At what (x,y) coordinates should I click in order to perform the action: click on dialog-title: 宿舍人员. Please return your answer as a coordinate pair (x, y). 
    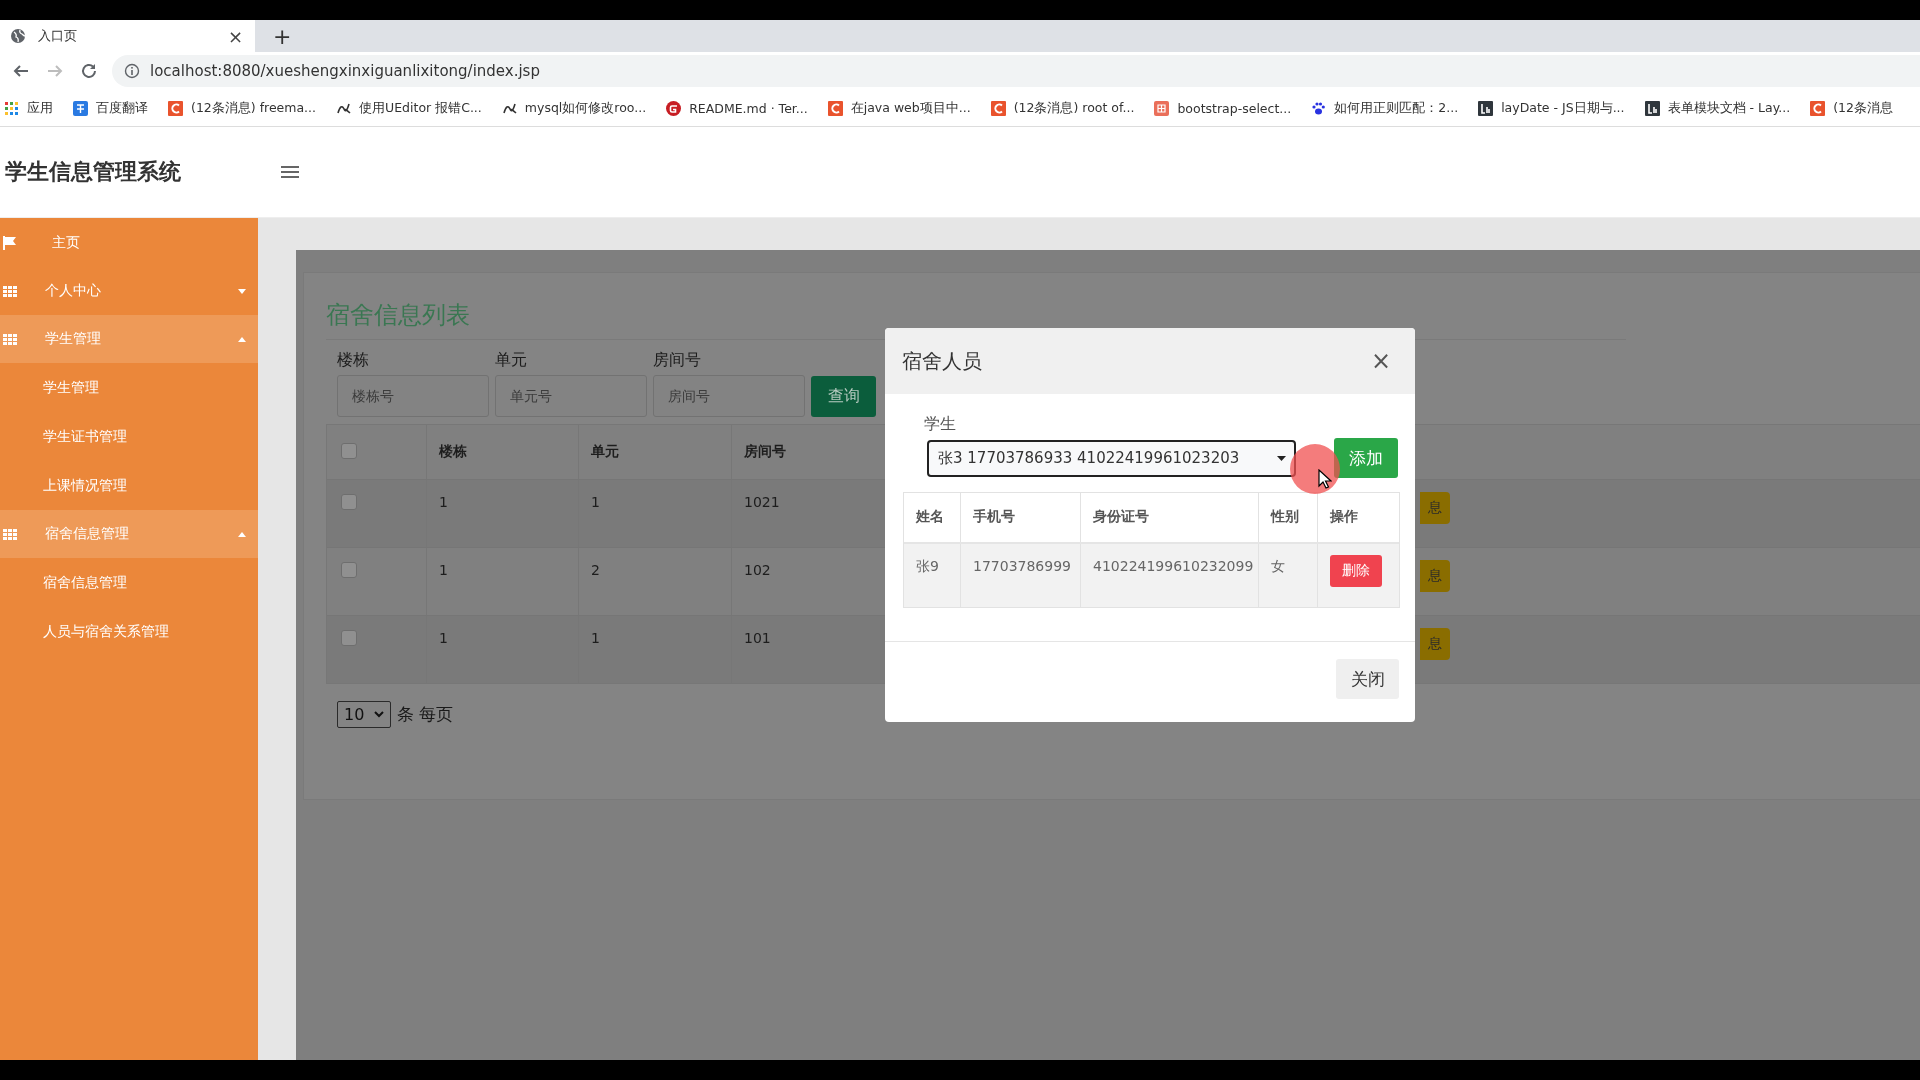
    Looking at the image, I should click on (942, 361).